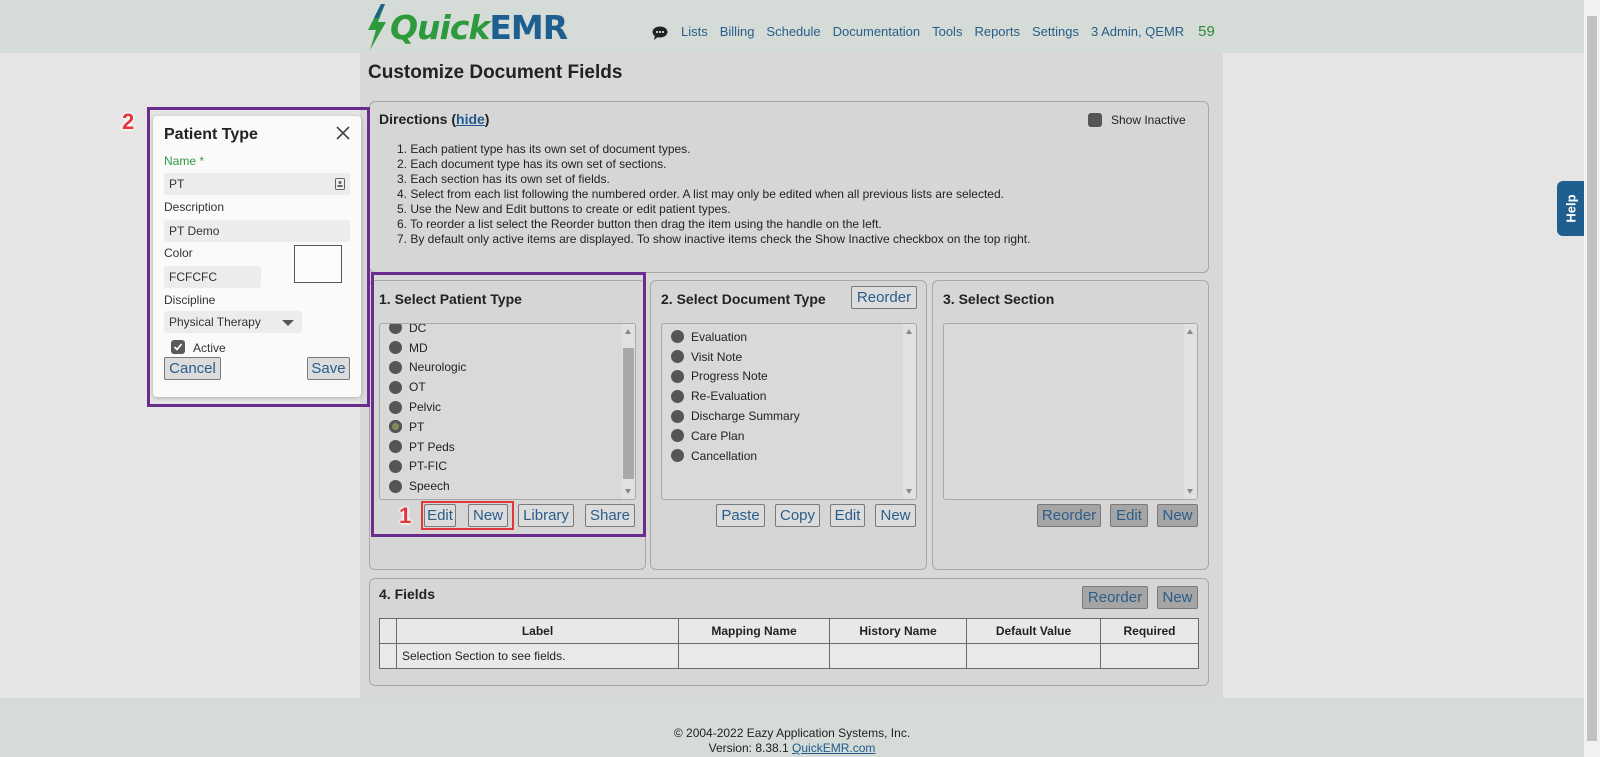 The height and width of the screenshot is (757, 1600). Describe the element at coordinates (754, 631) in the screenshot. I see `column-header-mapping-name: Mapping Name` at that location.